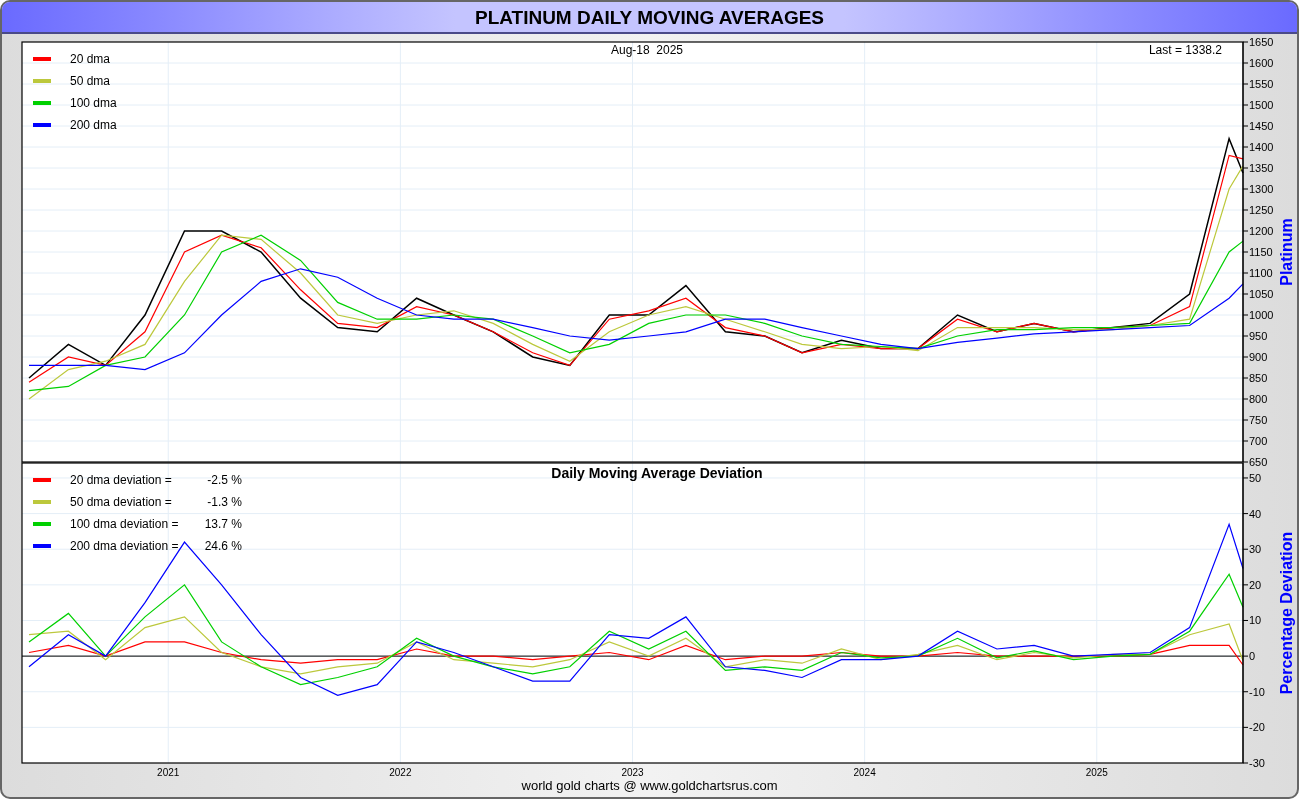  What do you see at coordinates (1255, 549) in the screenshot?
I see `y-tick-label: 30` at bounding box center [1255, 549].